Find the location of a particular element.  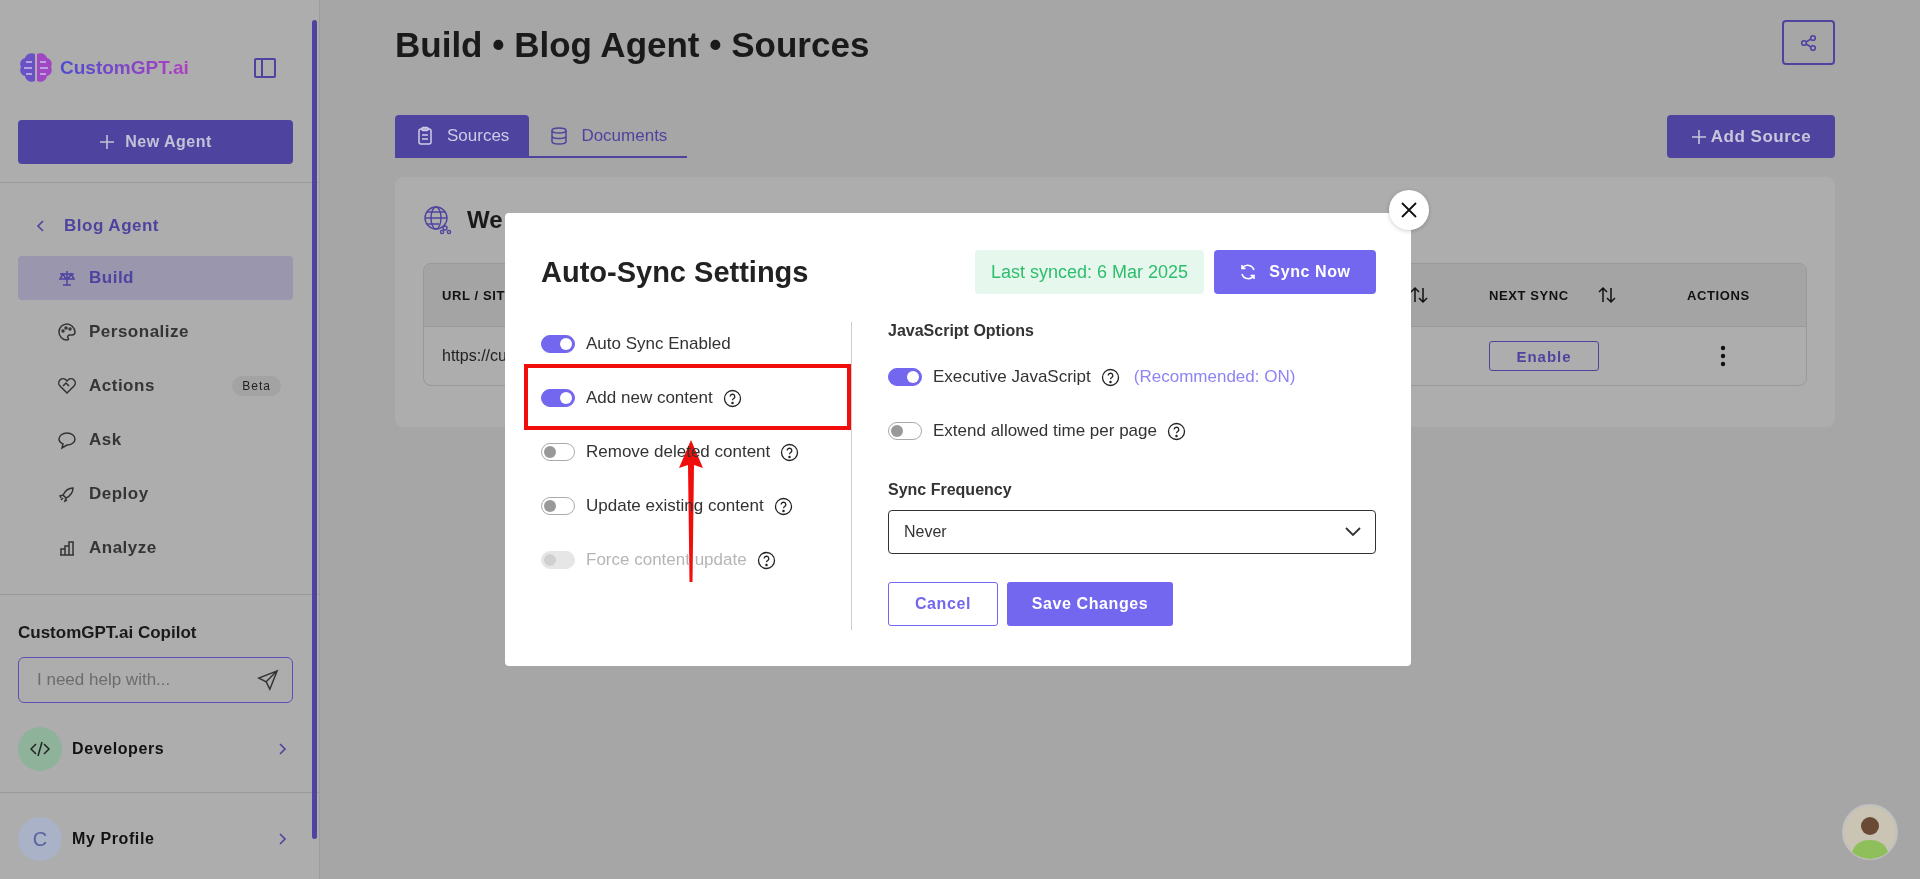

share-button is located at coordinates (1808, 42).